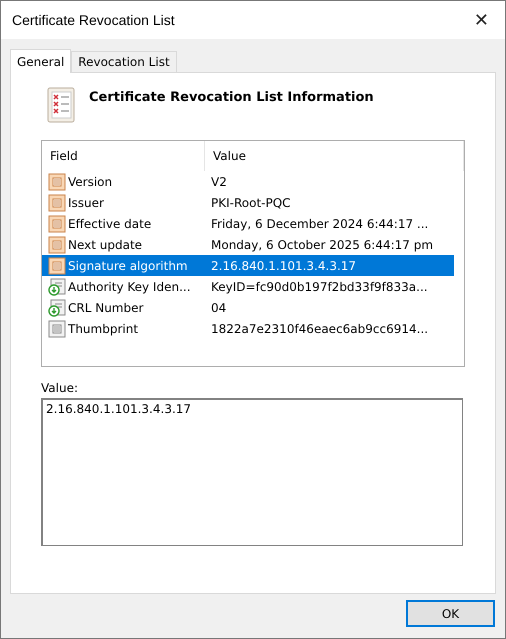 Image resolution: width=506 pixels, height=639 pixels. I want to click on window-title: Certificate Revocation List, so click(93, 20).